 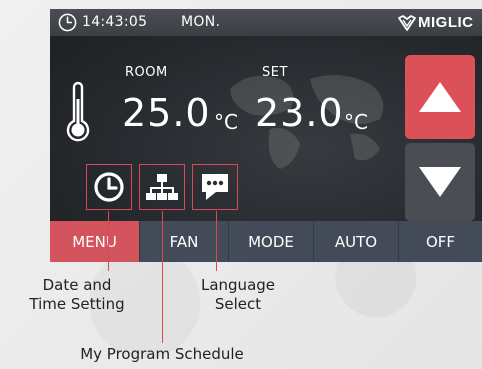 I want to click on brand-name: MIGLIC, so click(x=446, y=22).